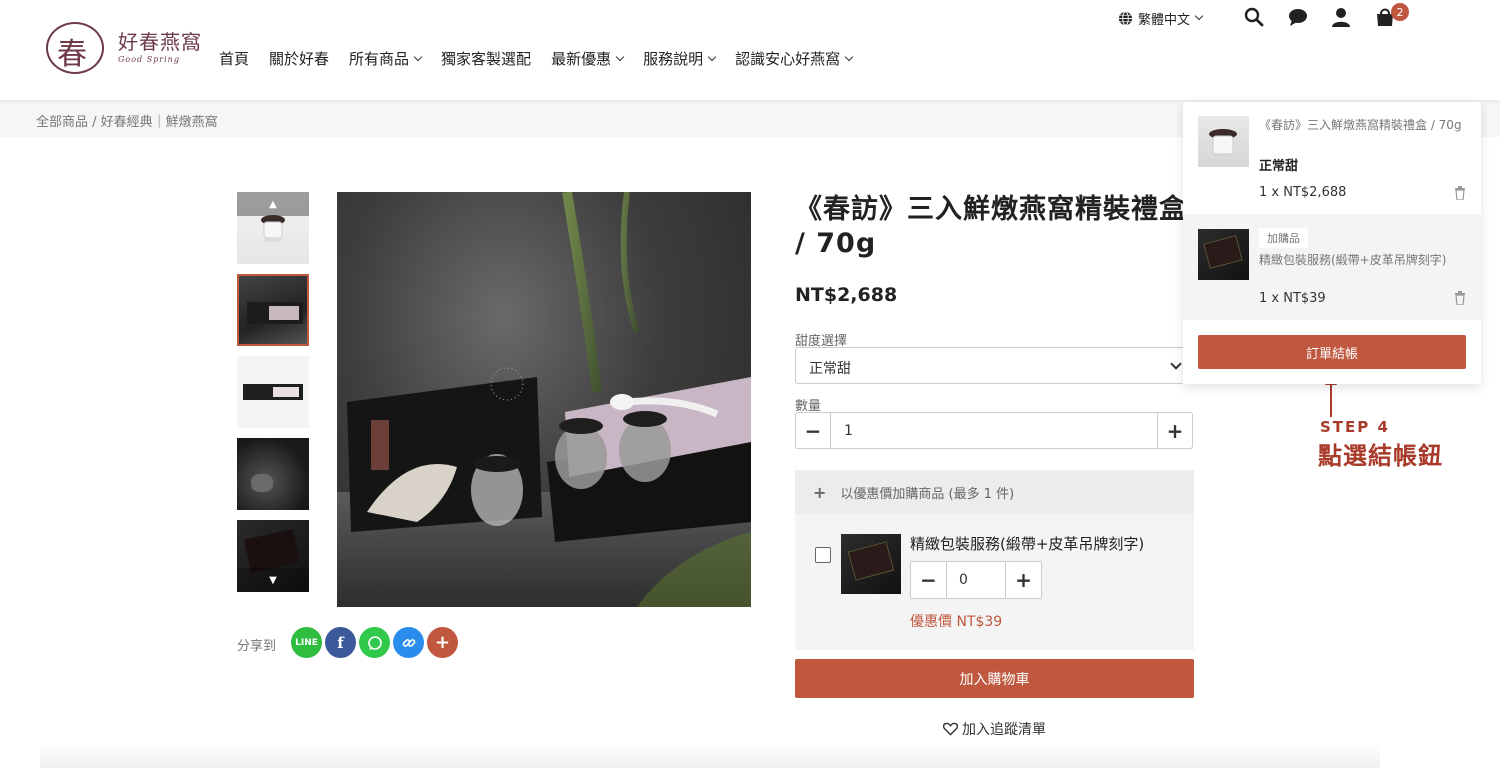 The width and height of the screenshot is (1500, 768). I want to click on thumbnail-up-arrow-icon: ▲, so click(273, 204).